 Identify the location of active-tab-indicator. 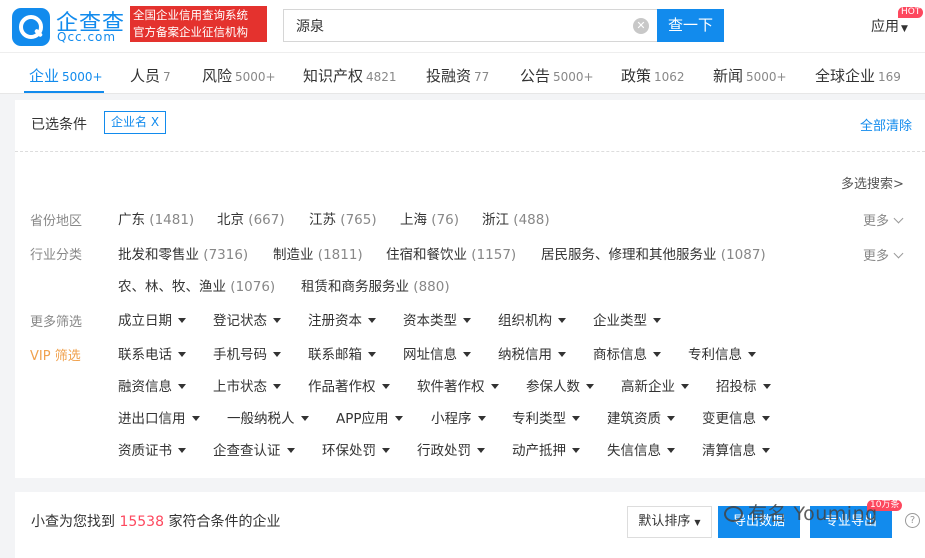
(64, 92).